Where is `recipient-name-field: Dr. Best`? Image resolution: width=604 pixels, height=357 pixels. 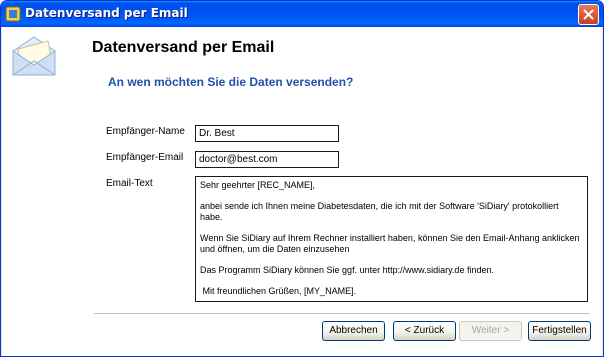 recipient-name-field: Dr. Best is located at coordinates (267, 133).